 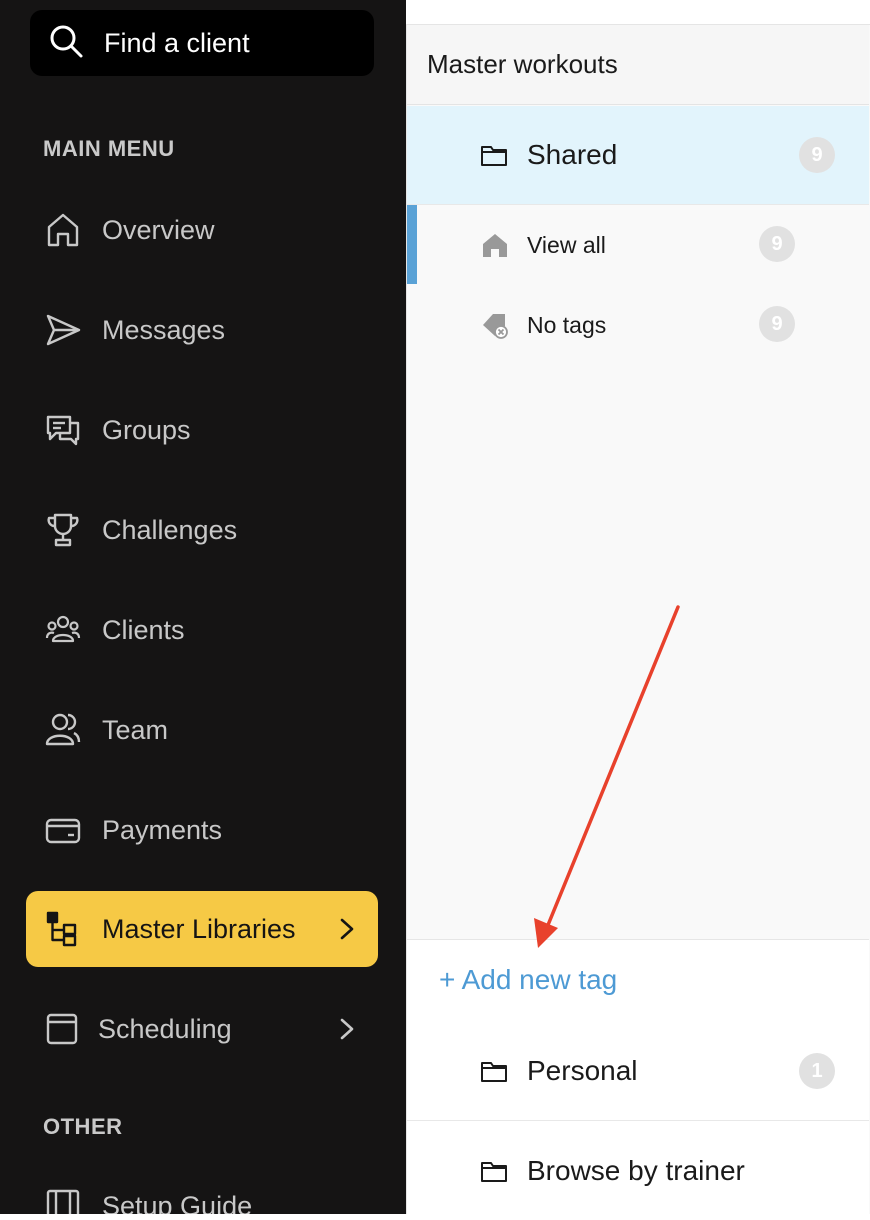 What do you see at coordinates (63, 929) in the screenshot?
I see `hierarchy-icon` at bounding box center [63, 929].